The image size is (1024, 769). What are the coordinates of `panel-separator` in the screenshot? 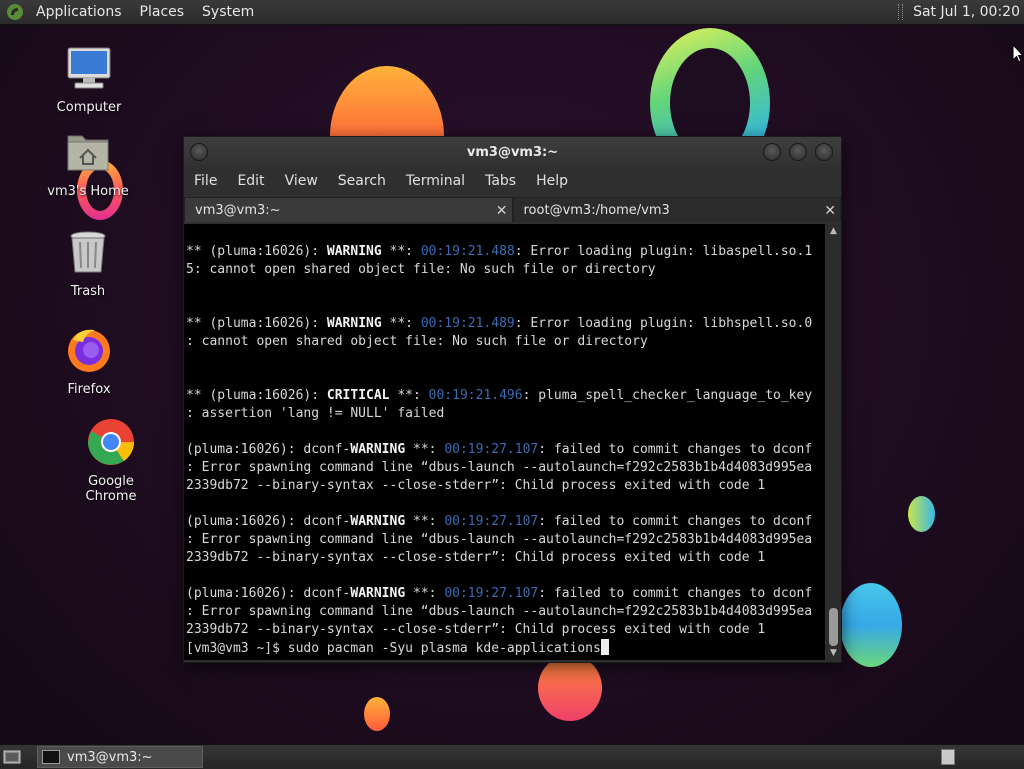 It's located at (901, 12).